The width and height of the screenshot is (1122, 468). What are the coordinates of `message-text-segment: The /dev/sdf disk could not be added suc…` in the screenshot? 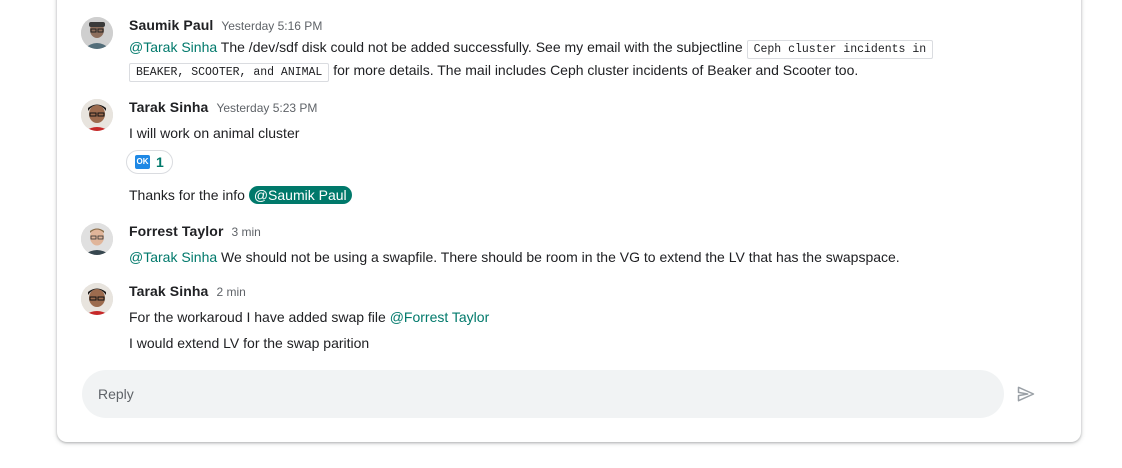 It's located at (482, 47).